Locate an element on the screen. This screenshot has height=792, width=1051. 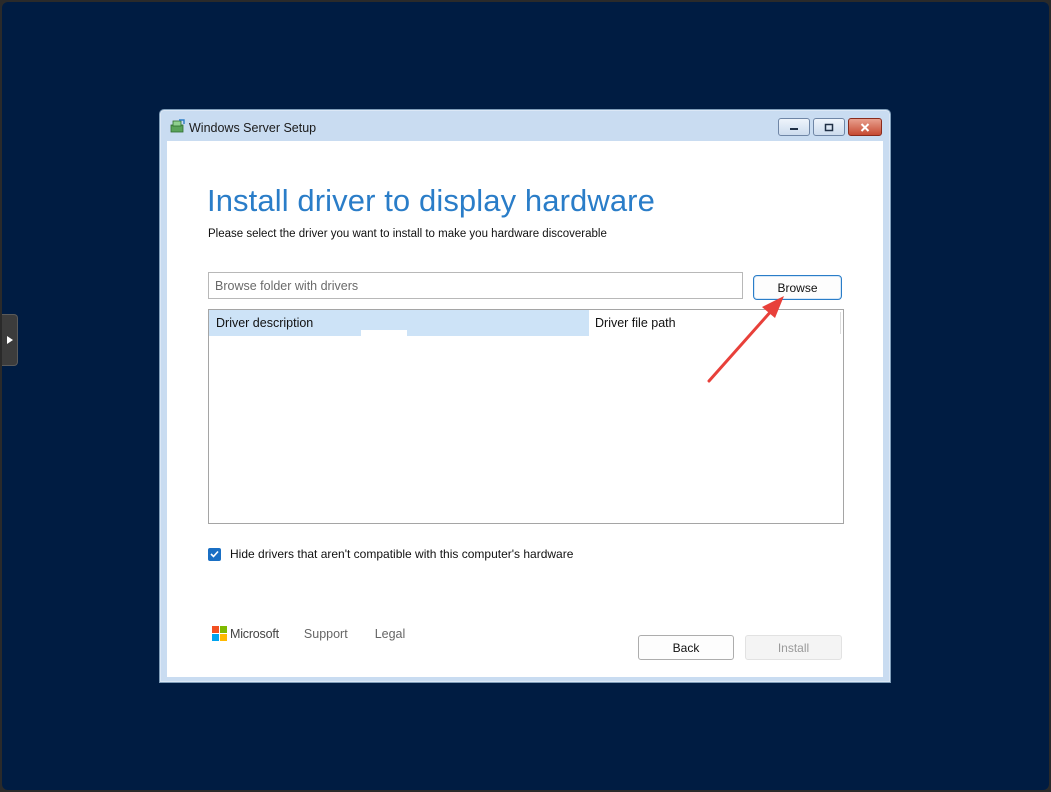
column-header-label: Driver description is located at coordinates (265, 323).